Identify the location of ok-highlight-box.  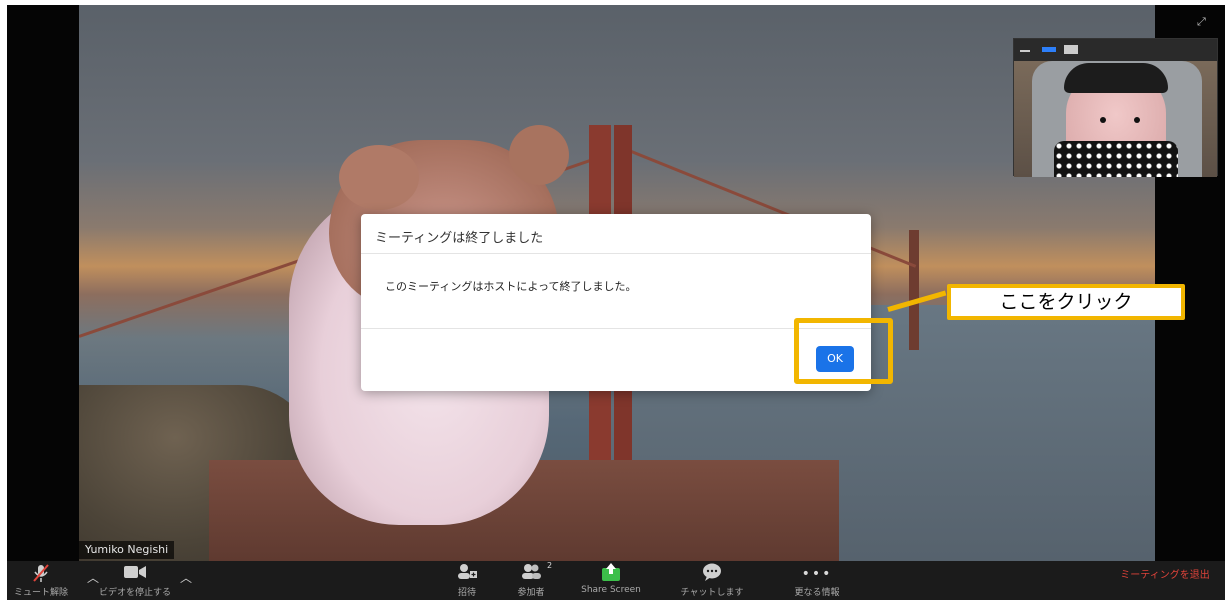
(843, 351).